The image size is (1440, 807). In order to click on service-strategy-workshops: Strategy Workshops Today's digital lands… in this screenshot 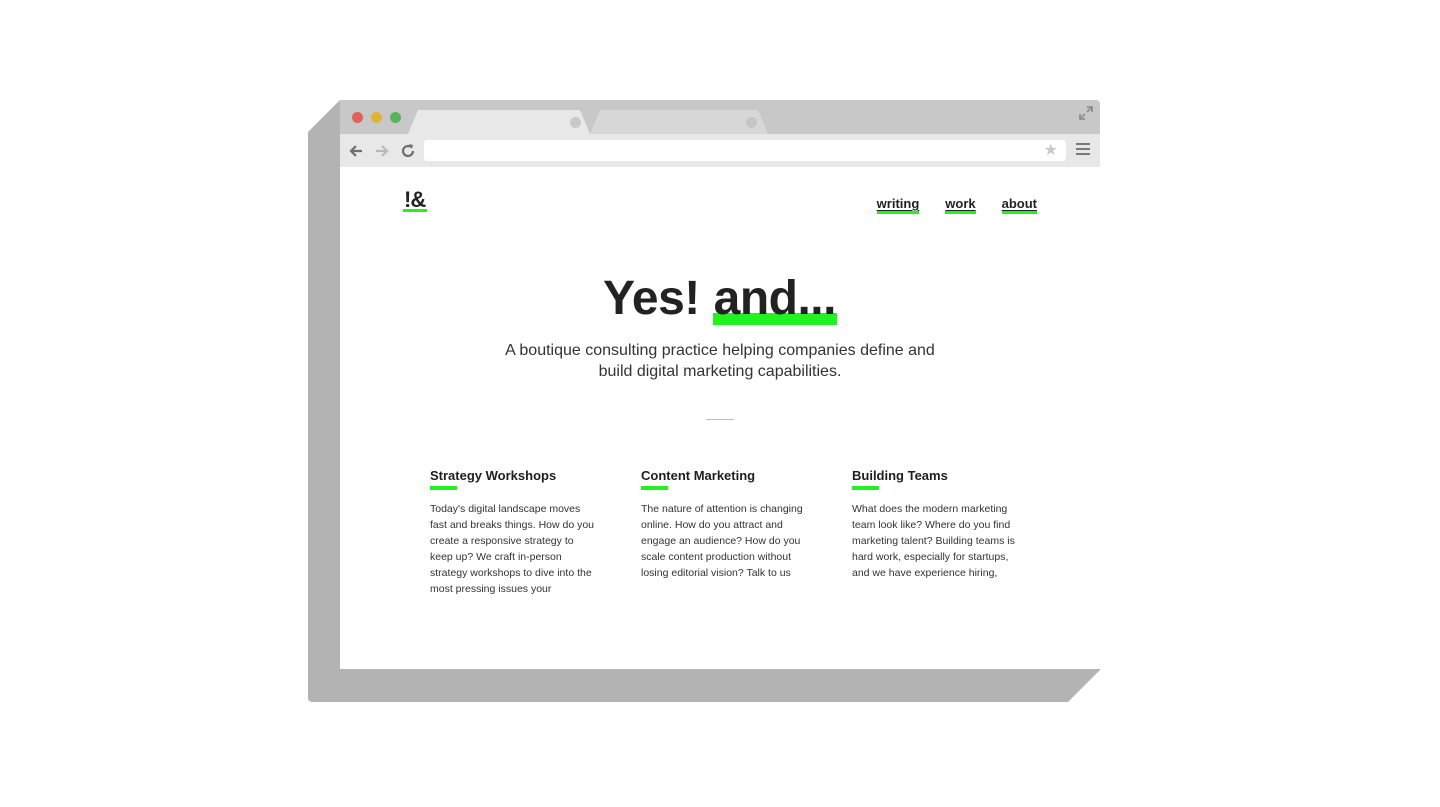, I will do `click(513, 532)`.